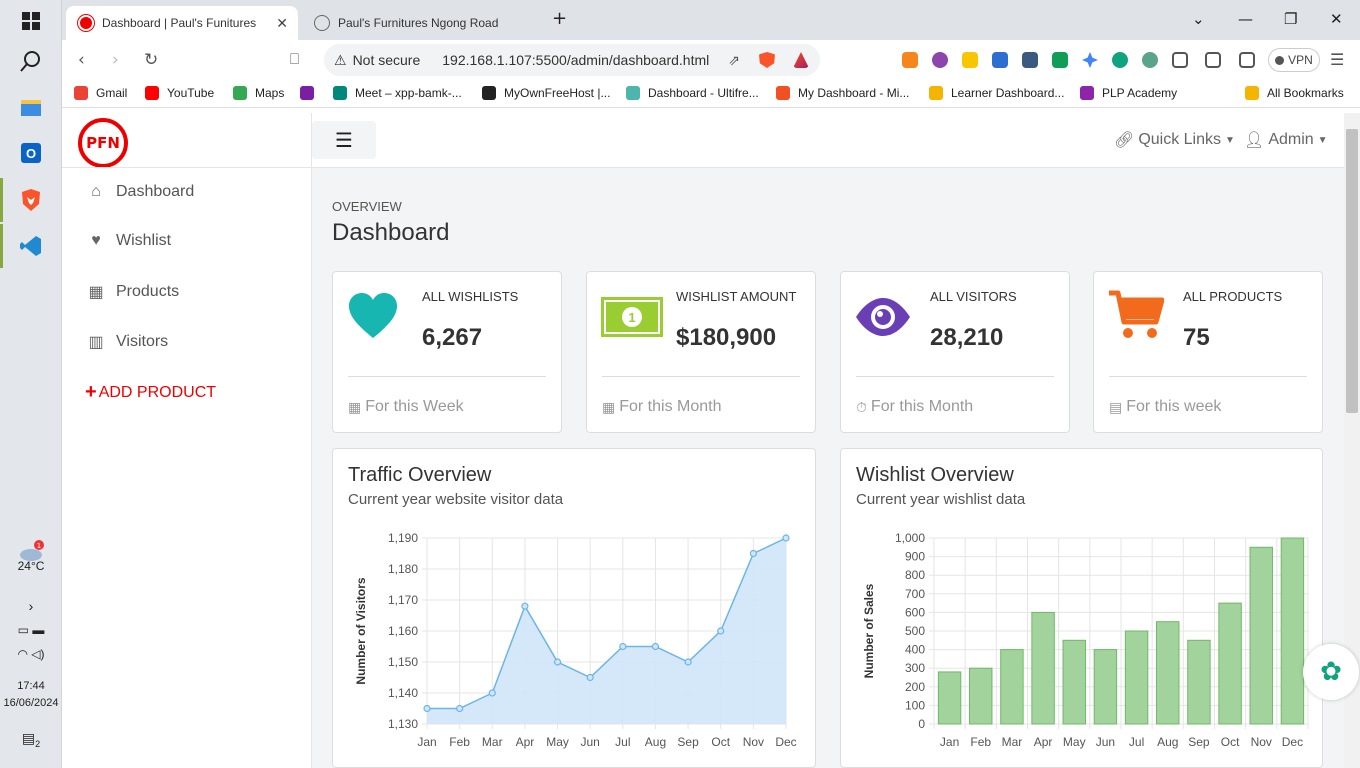 The image size is (1360, 768). What do you see at coordinates (340, 93) in the screenshot?
I see `meet-icon` at bounding box center [340, 93].